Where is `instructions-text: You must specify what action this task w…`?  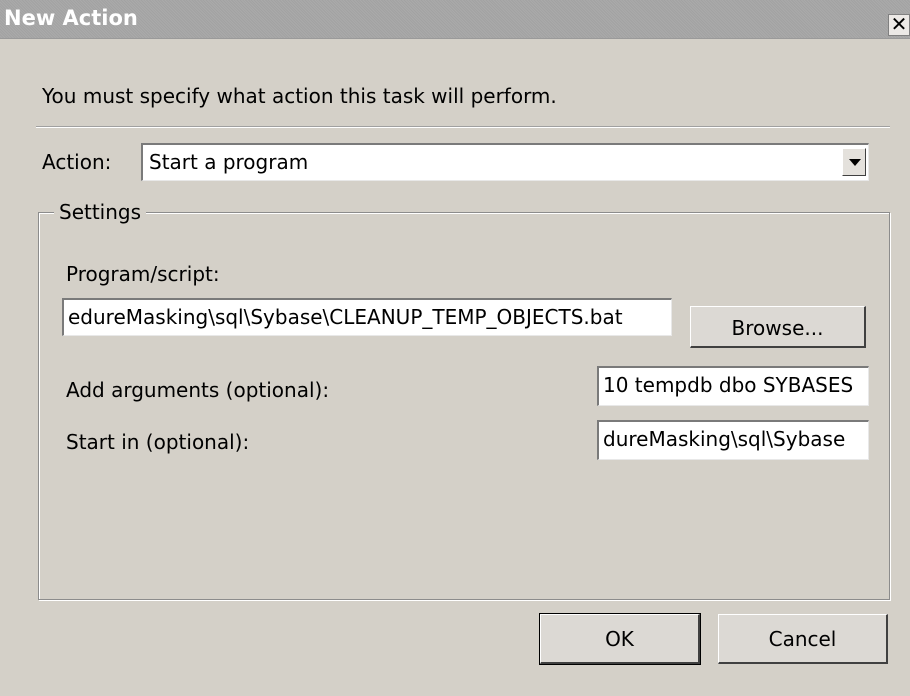
instructions-text: You must specify what action this task w… is located at coordinates (299, 96).